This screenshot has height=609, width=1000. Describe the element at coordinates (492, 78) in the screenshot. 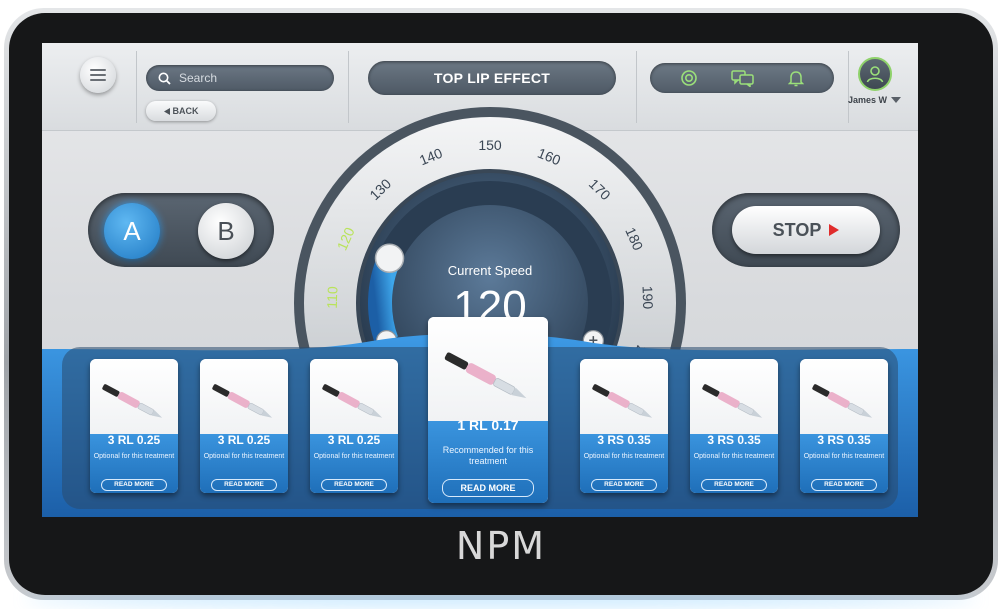

I see `treatment-title: TOP LIP EFFECT` at that location.